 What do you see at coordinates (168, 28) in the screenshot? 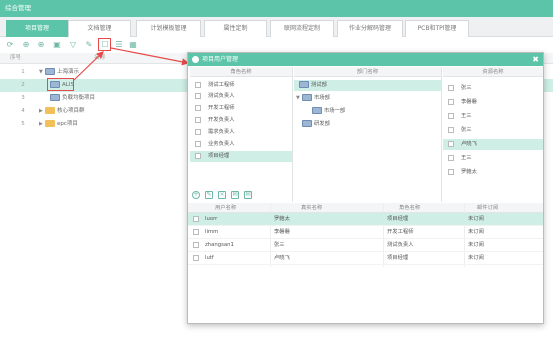
I see `tab-plan-template: 计划模板管理` at bounding box center [168, 28].